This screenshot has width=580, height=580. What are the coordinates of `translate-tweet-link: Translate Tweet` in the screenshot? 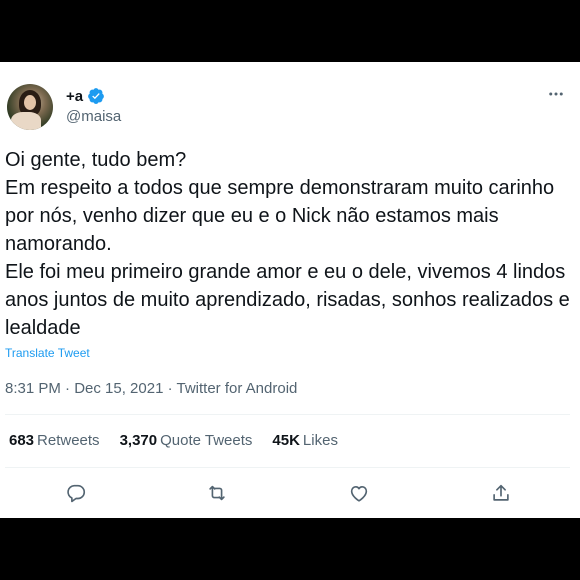 It's located at (47, 353).